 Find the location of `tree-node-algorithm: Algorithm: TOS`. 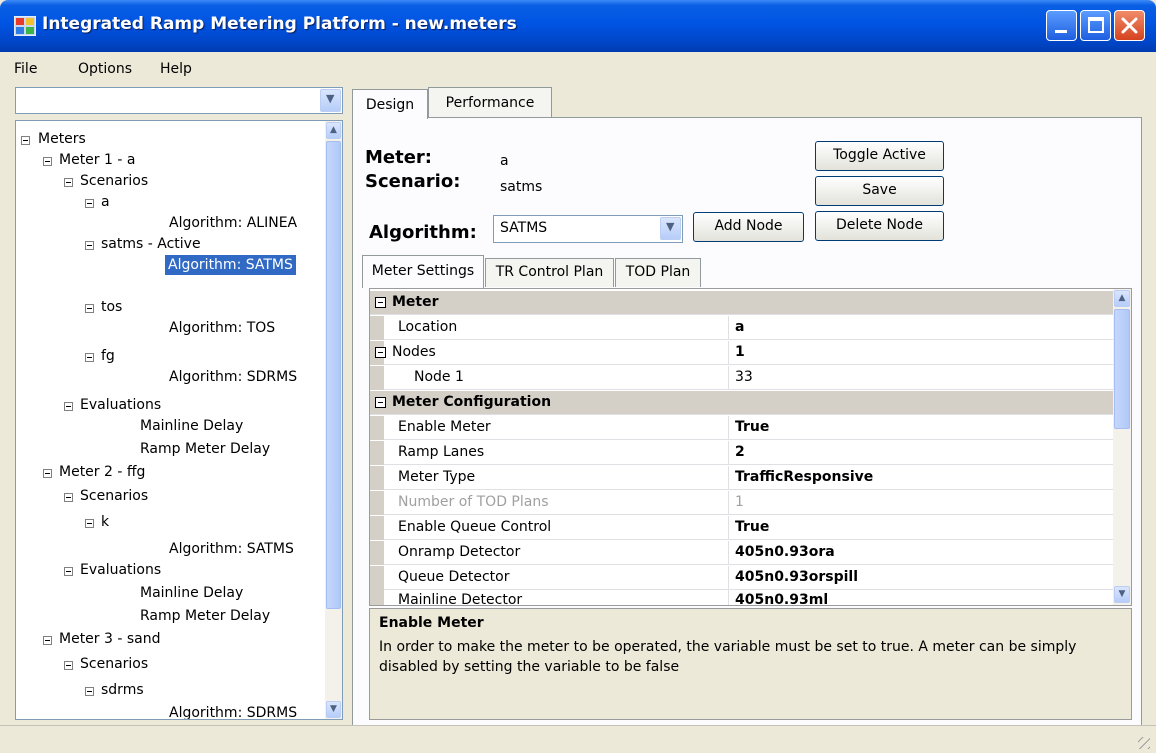

tree-node-algorithm: Algorithm: TOS is located at coordinates (222, 328).